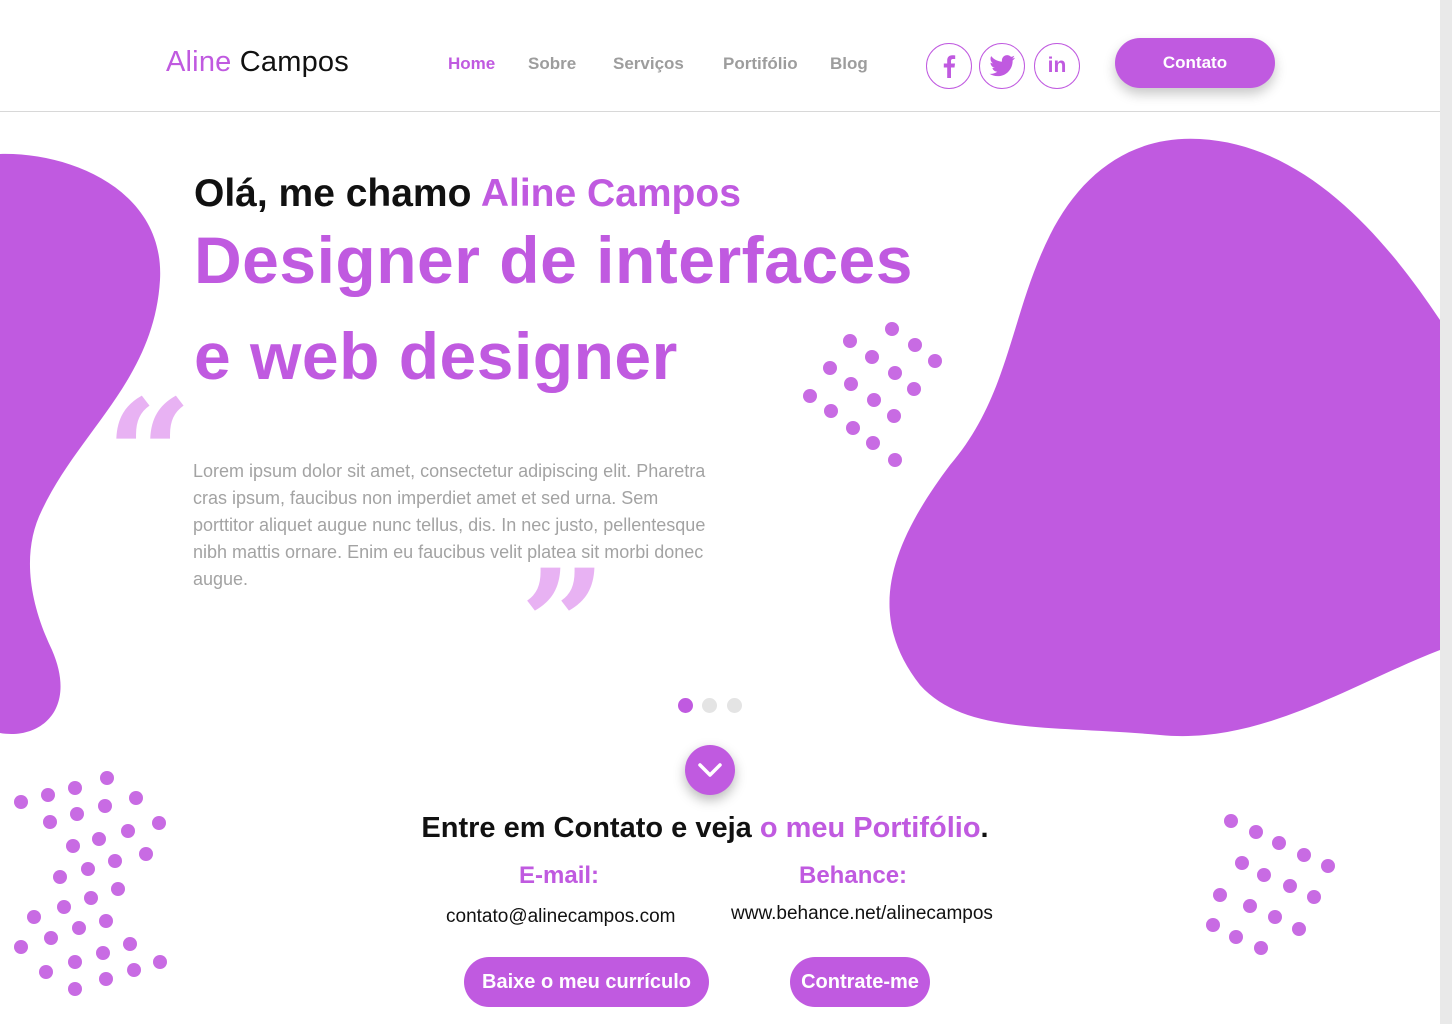  What do you see at coordinates (984, 828) in the screenshot?
I see `contact-heading-suffix: .` at bounding box center [984, 828].